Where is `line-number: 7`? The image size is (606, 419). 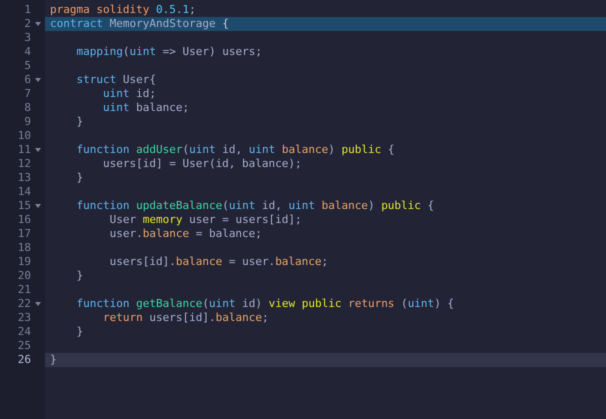
line-number: 7 is located at coordinates (27, 94).